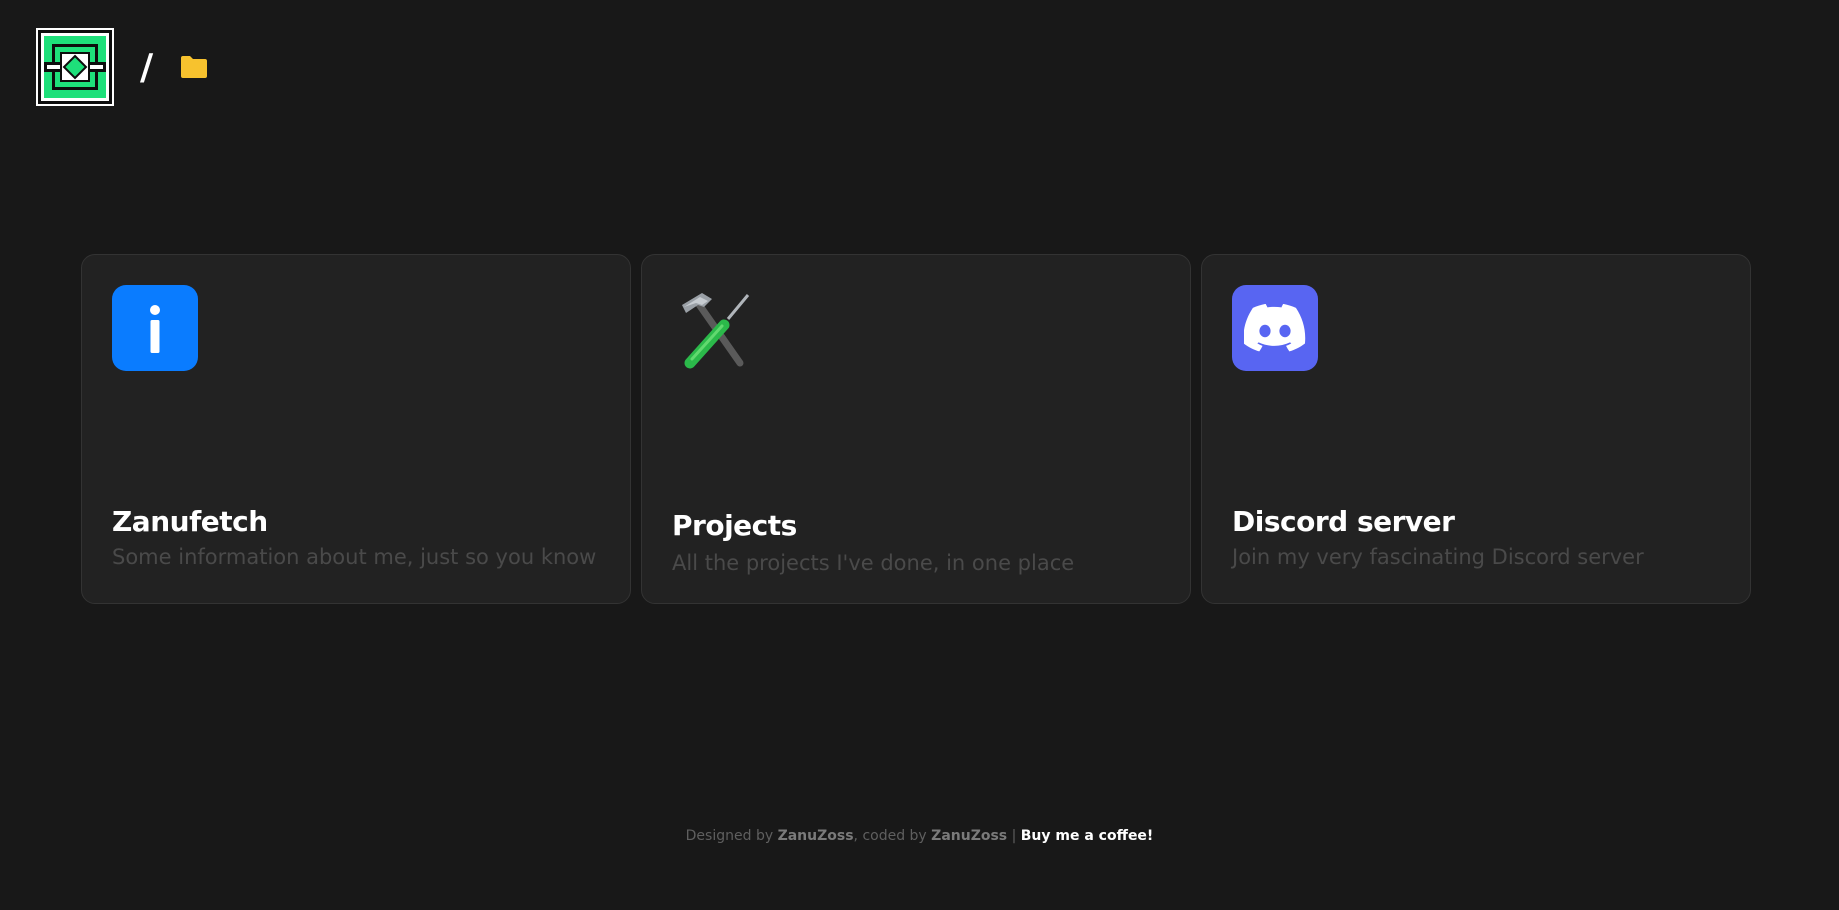  Describe the element at coordinates (969, 836) in the screenshot. I see `coder-name: ZanuZoss` at that location.